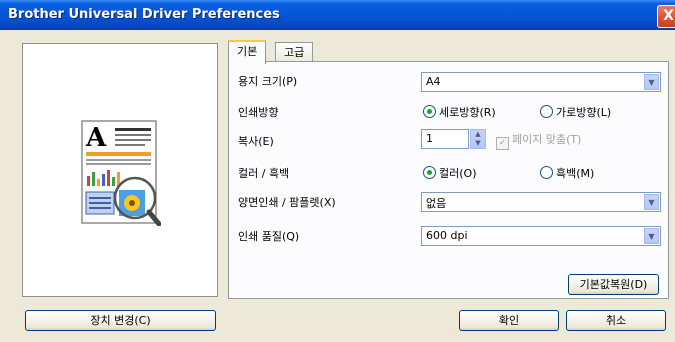 Image resolution: width=675 pixels, height=342 pixels. I want to click on copies-spinner: ▲ ▼, so click(478, 139).